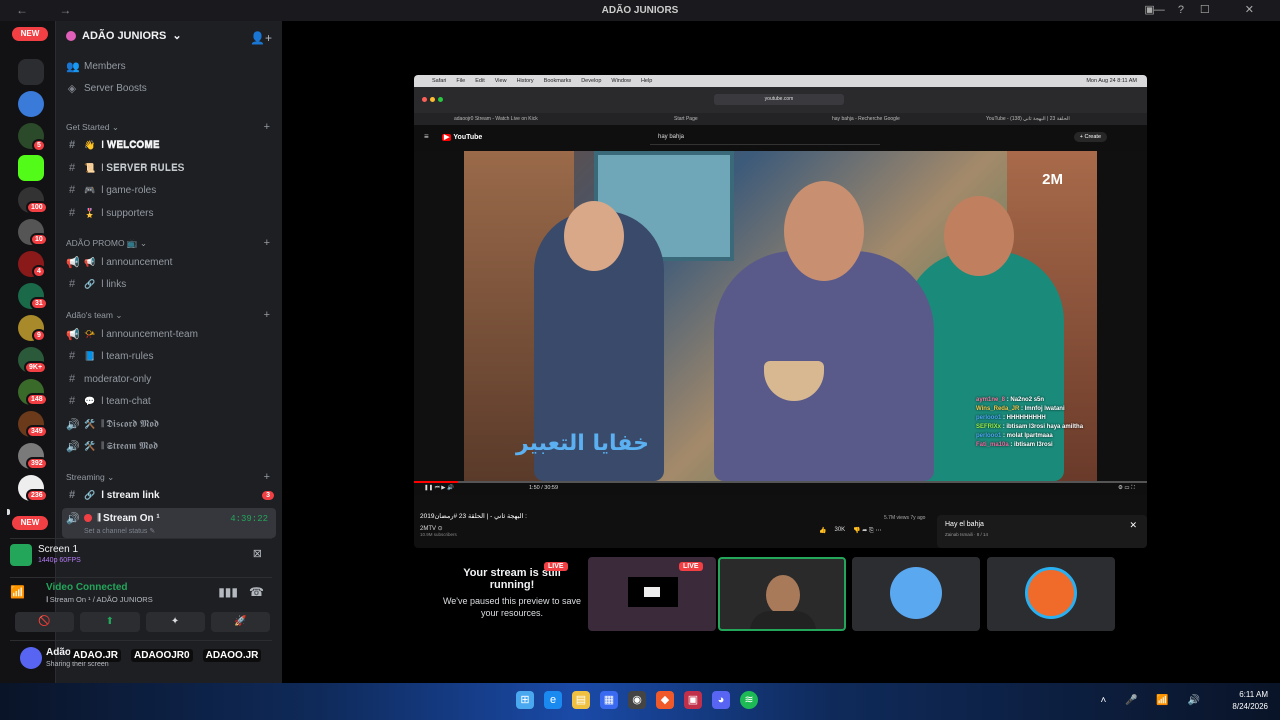  What do you see at coordinates (73, 66) in the screenshot?
I see `members-icon: 👥` at bounding box center [73, 66].